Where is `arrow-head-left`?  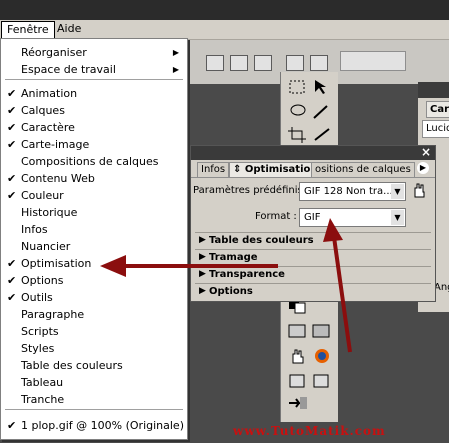
arrow-head-left is located at coordinates (113, 266).